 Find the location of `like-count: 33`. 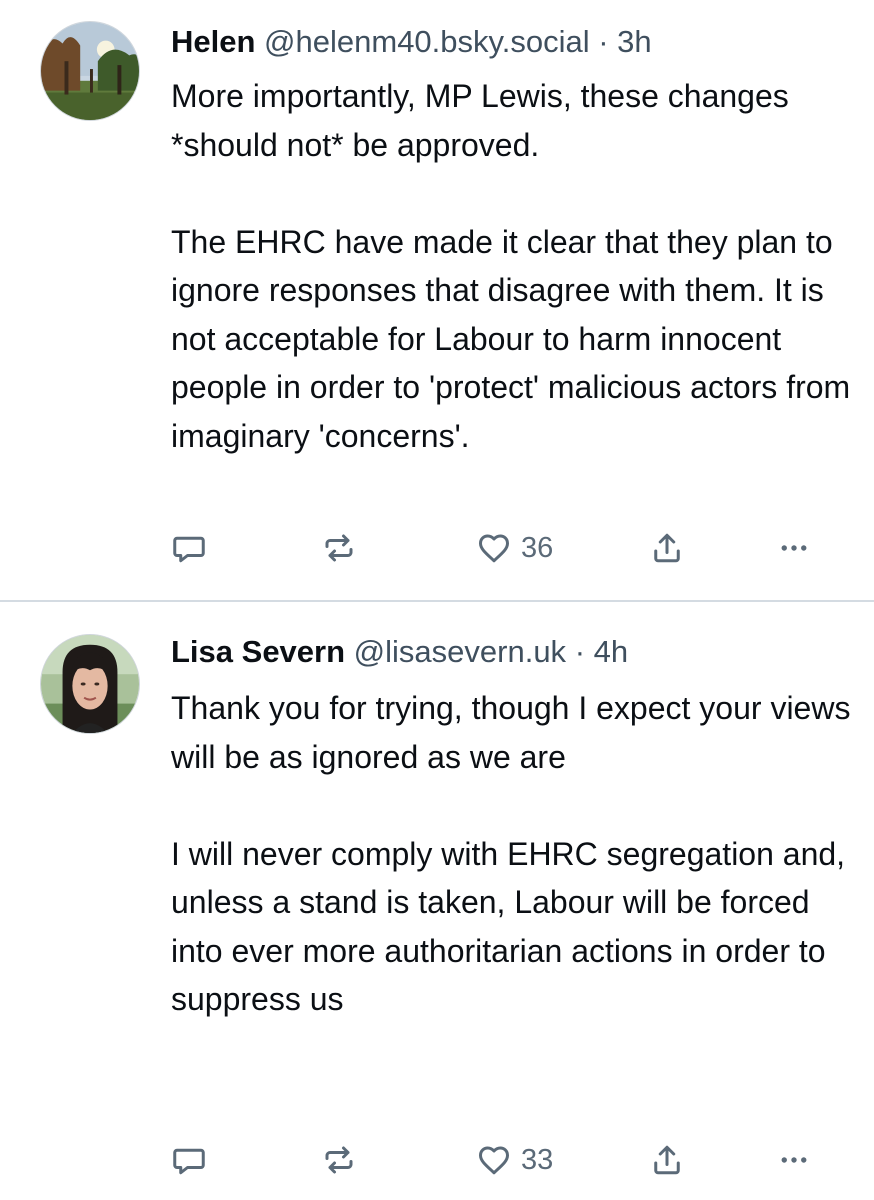

like-count: 33 is located at coordinates (537, 1160).